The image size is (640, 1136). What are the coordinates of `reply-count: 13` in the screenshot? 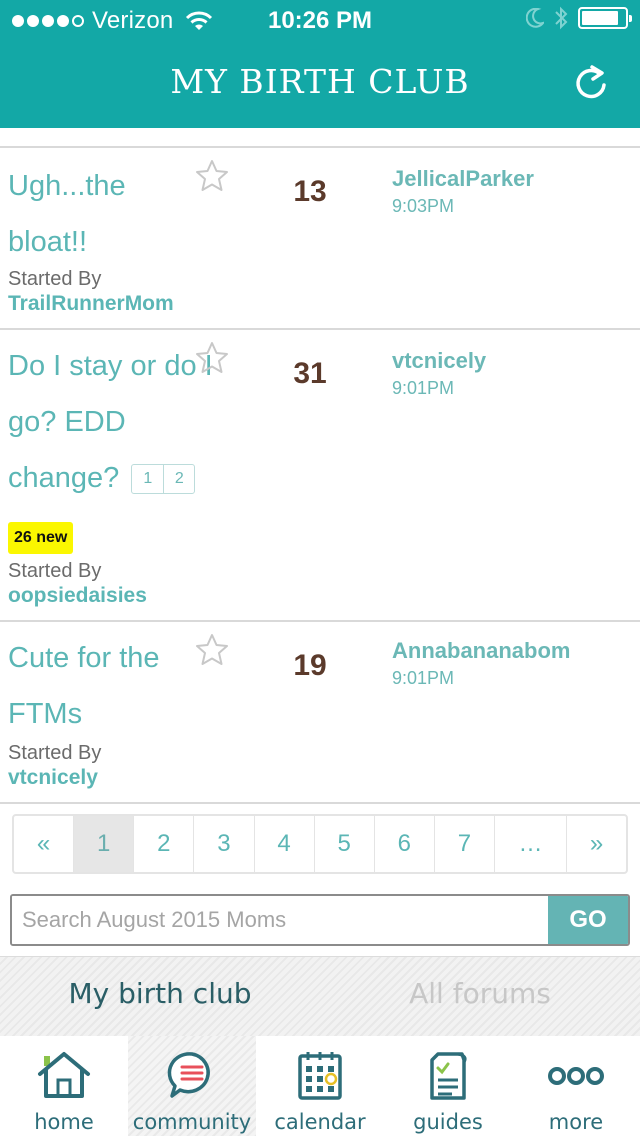 It's located at (310, 191).